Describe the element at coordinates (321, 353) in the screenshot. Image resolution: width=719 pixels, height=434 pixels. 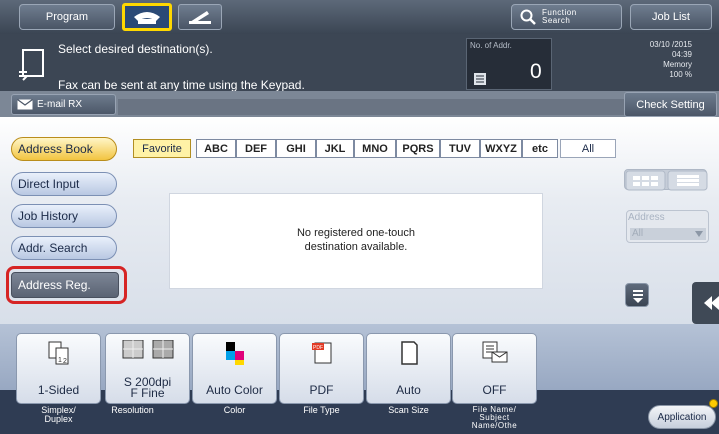
I see `pdf-icon: PDF` at that location.